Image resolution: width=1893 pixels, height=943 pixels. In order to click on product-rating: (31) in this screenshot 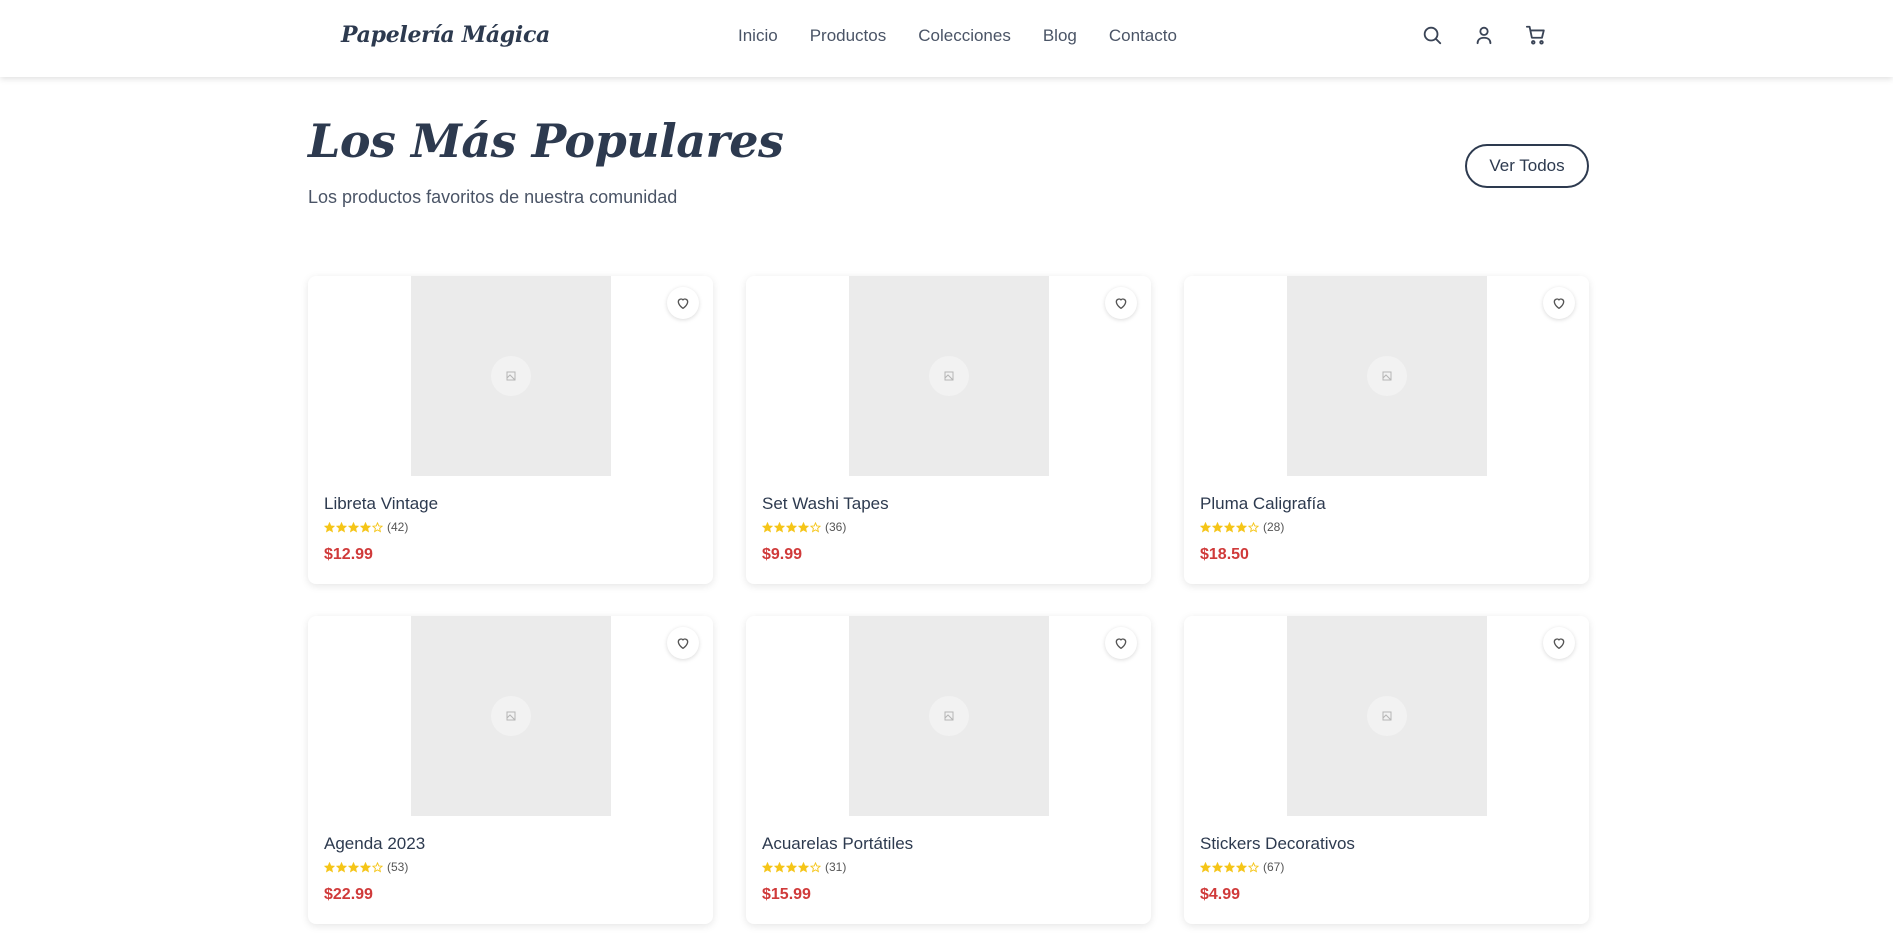, I will do `click(804, 867)`.